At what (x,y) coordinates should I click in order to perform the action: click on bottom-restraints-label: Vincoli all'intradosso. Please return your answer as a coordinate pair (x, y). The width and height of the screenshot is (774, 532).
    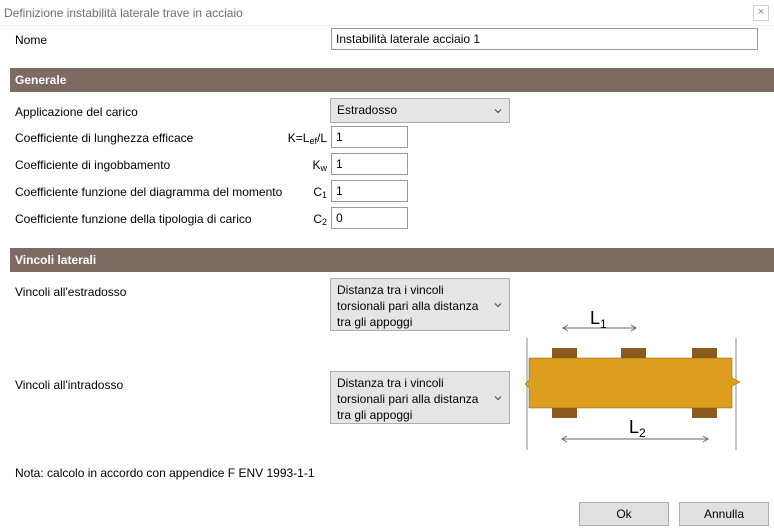
    Looking at the image, I should click on (69, 385).